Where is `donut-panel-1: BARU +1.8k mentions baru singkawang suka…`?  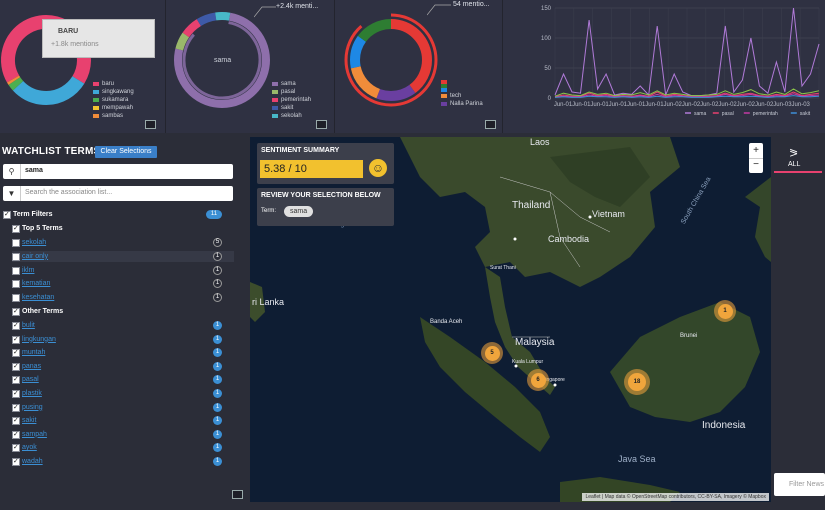
donut-panel-1: BARU +1.8k mentions baru singkawang suka… is located at coordinates (83, 66).